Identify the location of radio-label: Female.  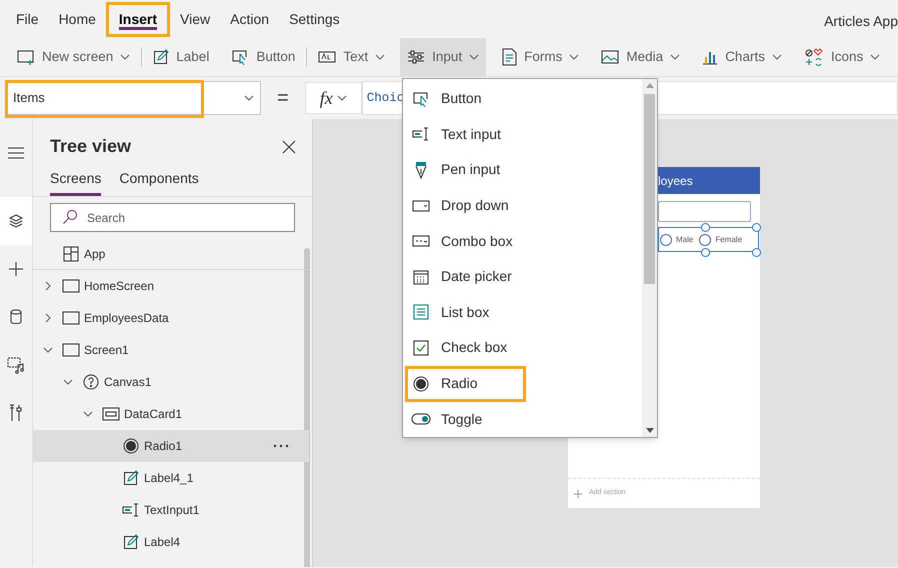
(728, 240).